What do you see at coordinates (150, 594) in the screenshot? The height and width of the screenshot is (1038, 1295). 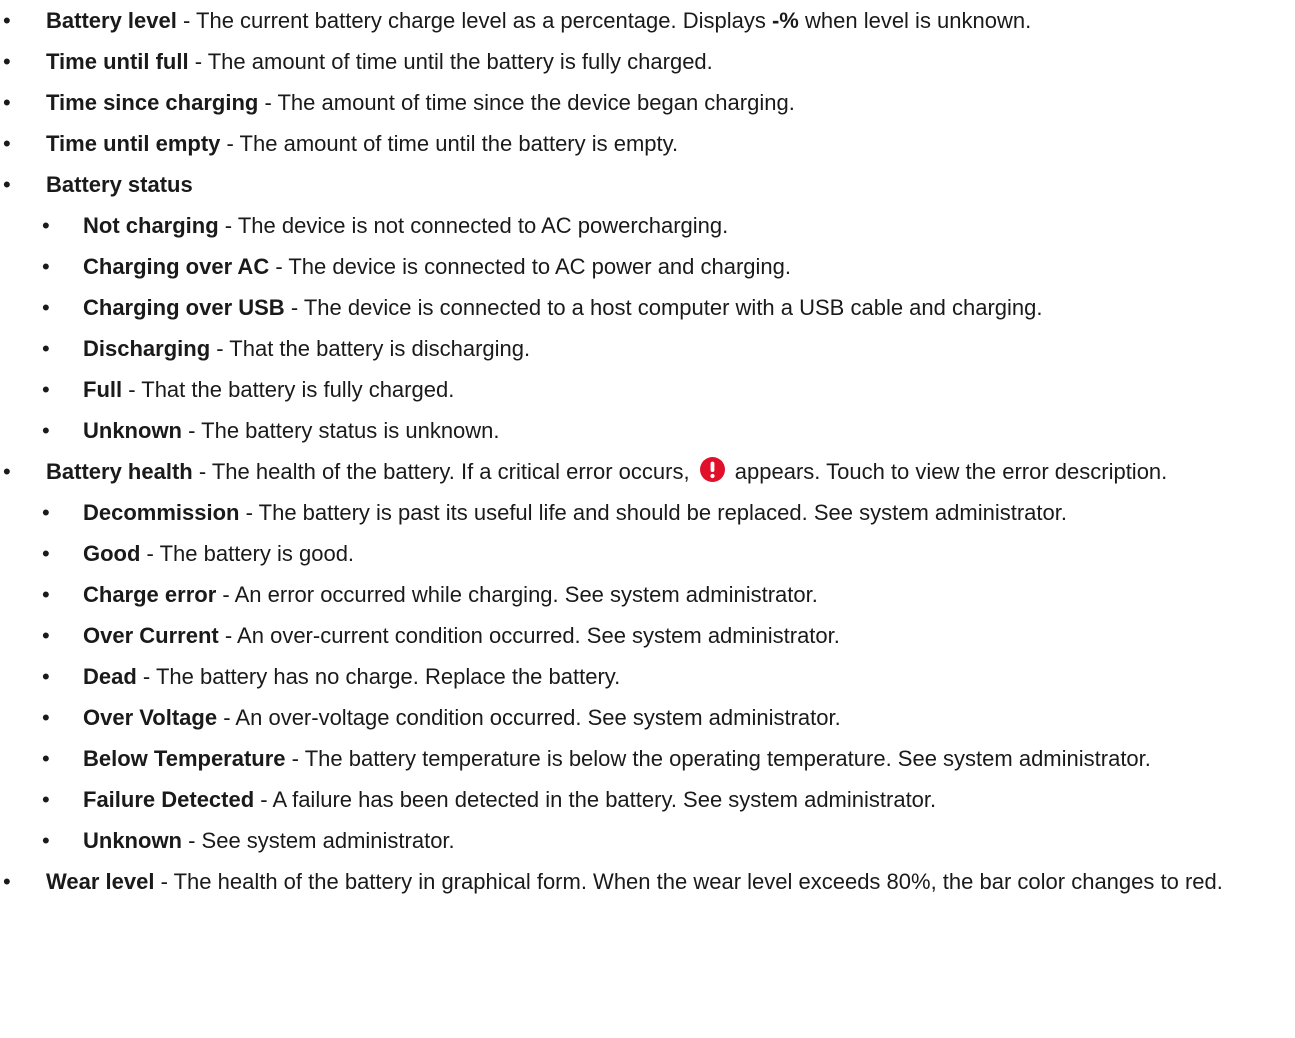 I see `term-charge-error: Charge error` at bounding box center [150, 594].